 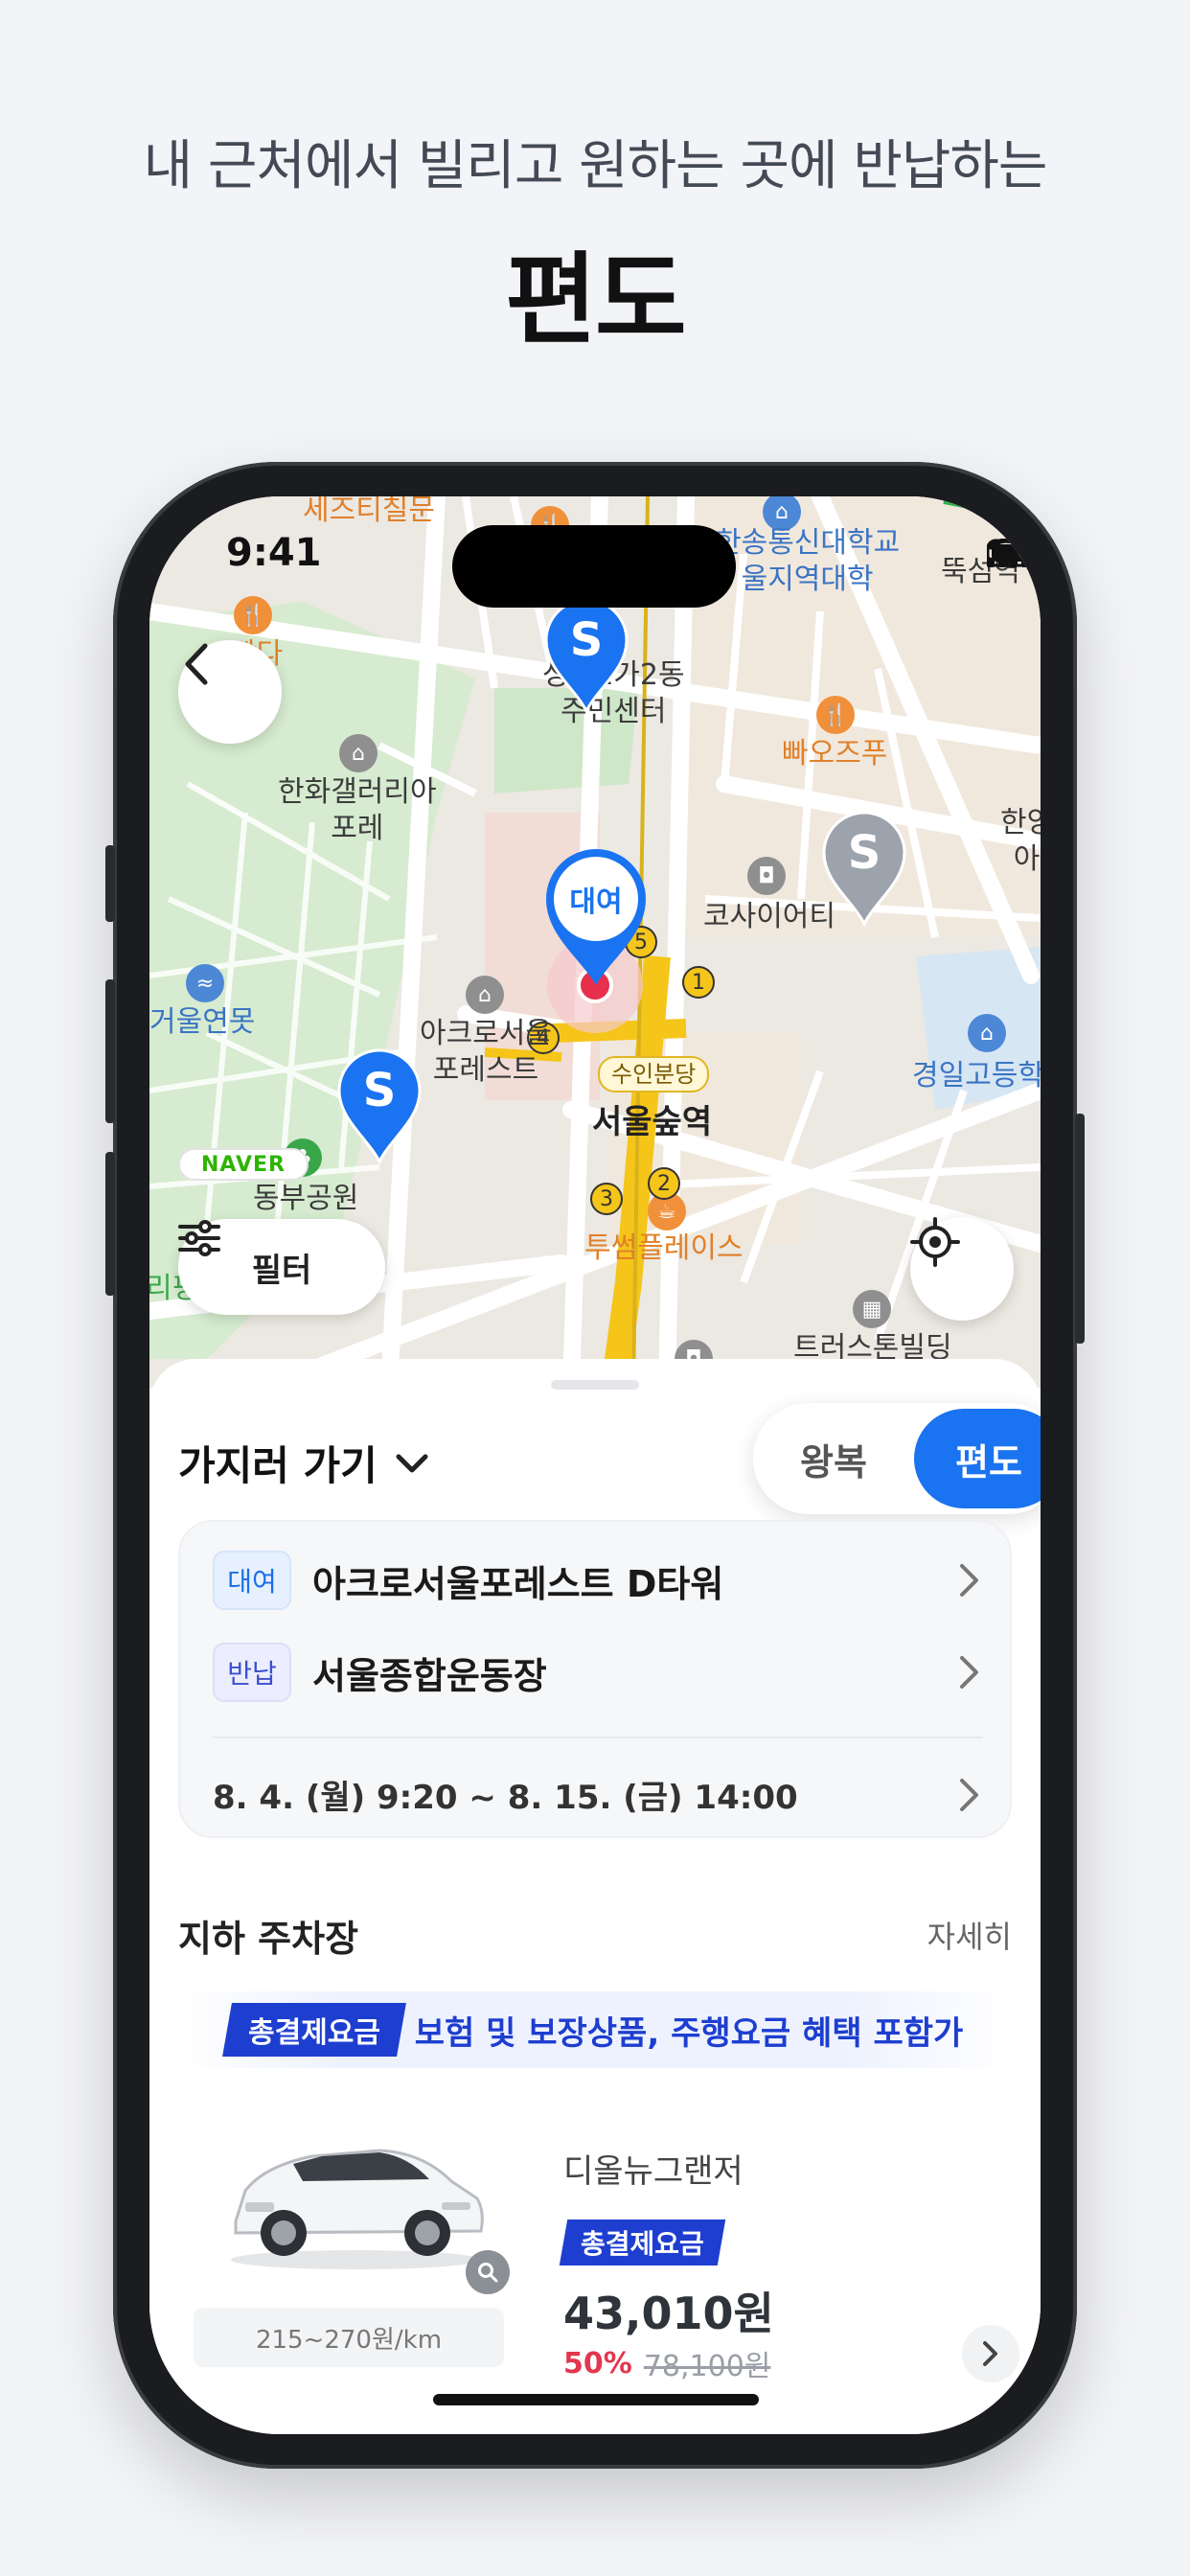 I want to click on chevron-down-icon, so click(x=412, y=1463).